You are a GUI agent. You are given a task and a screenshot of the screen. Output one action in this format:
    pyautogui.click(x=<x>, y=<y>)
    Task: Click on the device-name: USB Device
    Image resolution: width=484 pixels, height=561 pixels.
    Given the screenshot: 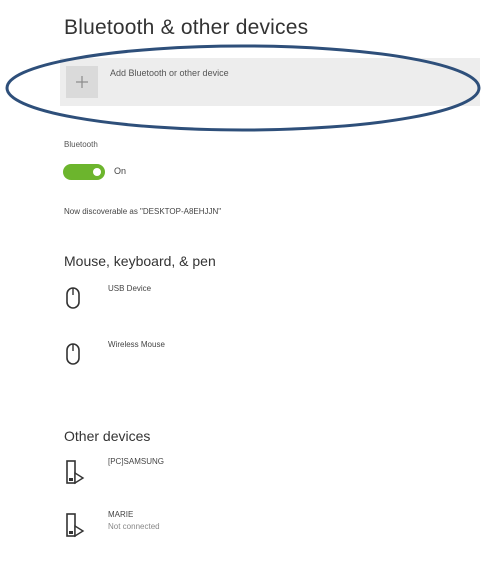 What is the action you would take?
    pyautogui.click(x=130, y=288)
    